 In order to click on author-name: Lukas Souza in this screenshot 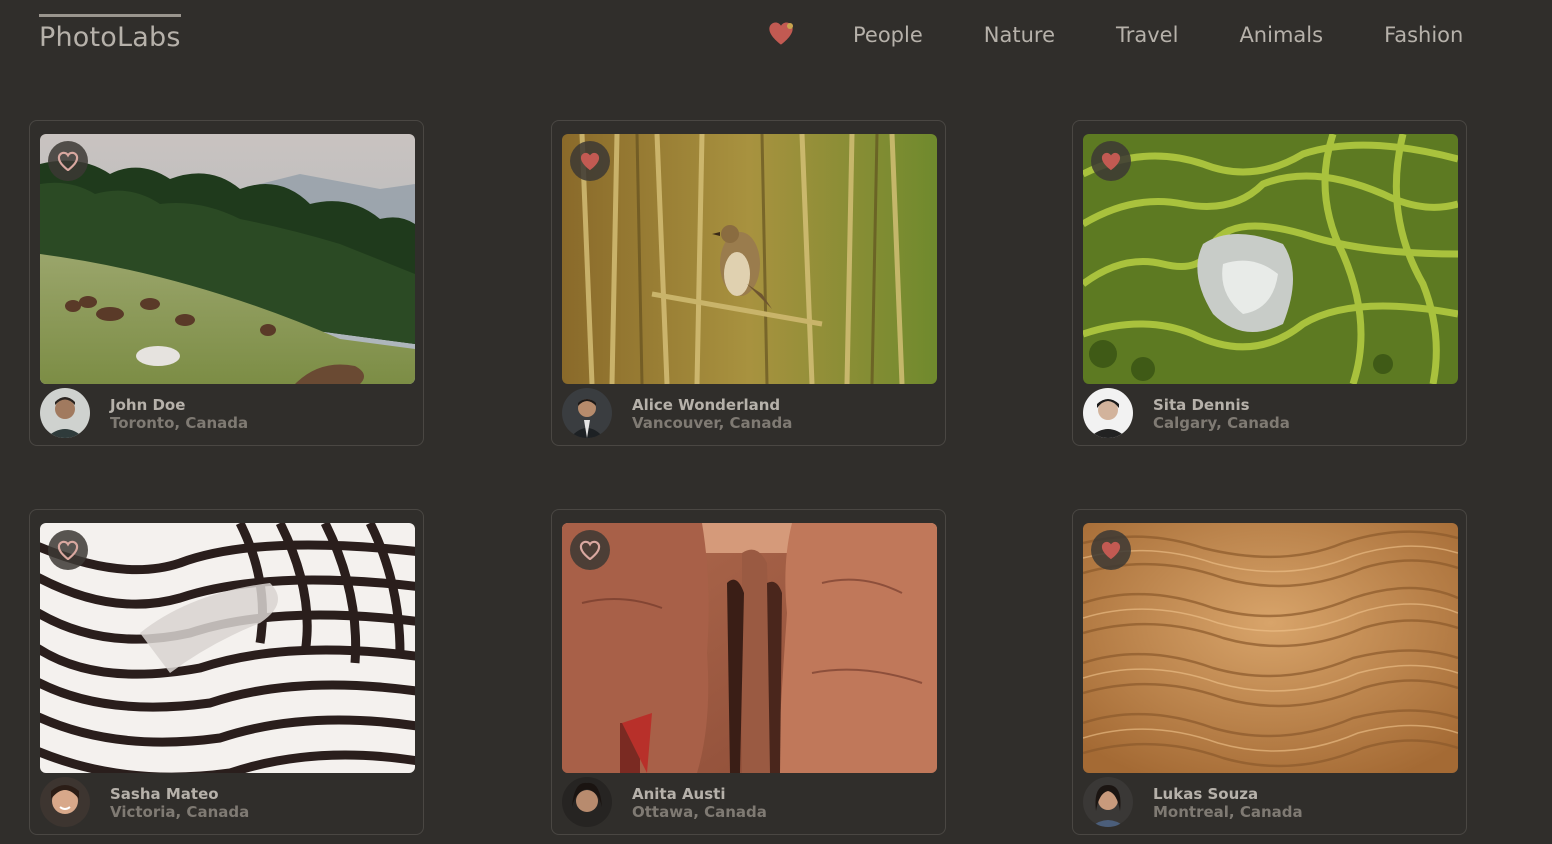, I will do `click(1206, 794)`.